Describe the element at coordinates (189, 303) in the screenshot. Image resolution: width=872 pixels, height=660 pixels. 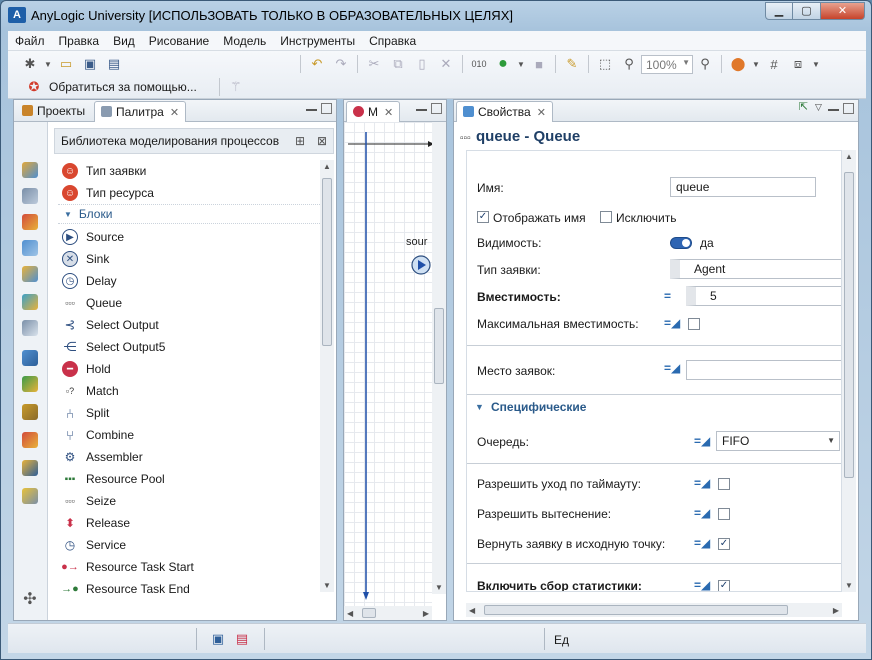
I see `list-item: ▫▫▫ Queue` at that location.